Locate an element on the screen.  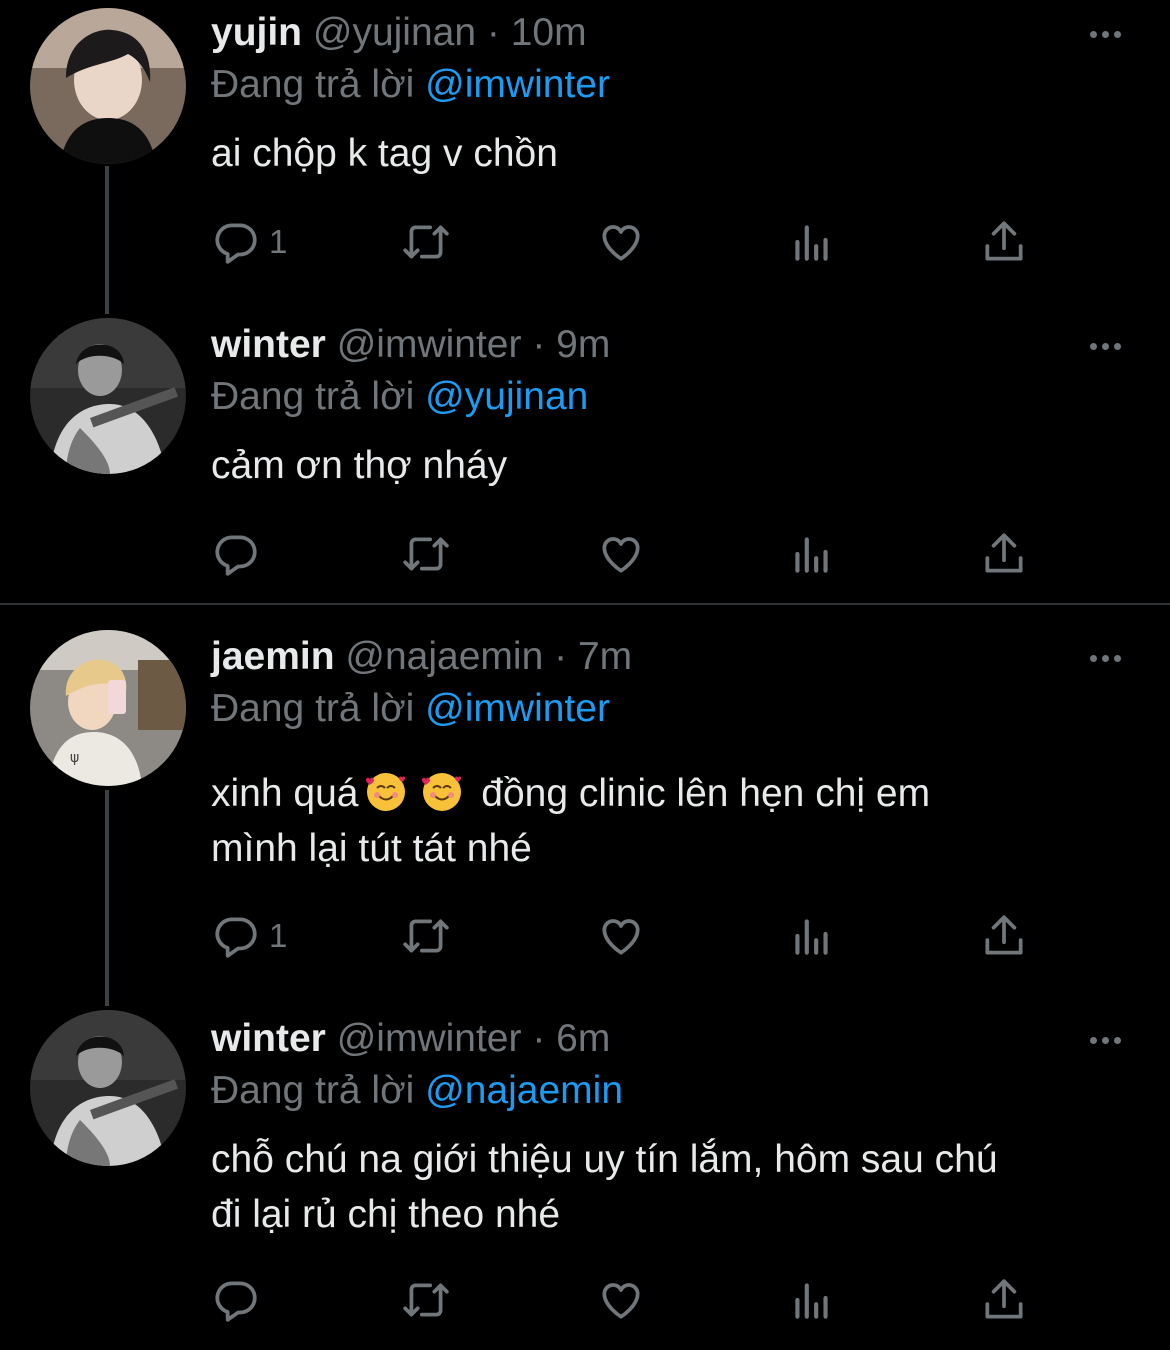
tweet-text-segment: đồng clinic lên hẹn chị em is located at coordinates (700, 793).